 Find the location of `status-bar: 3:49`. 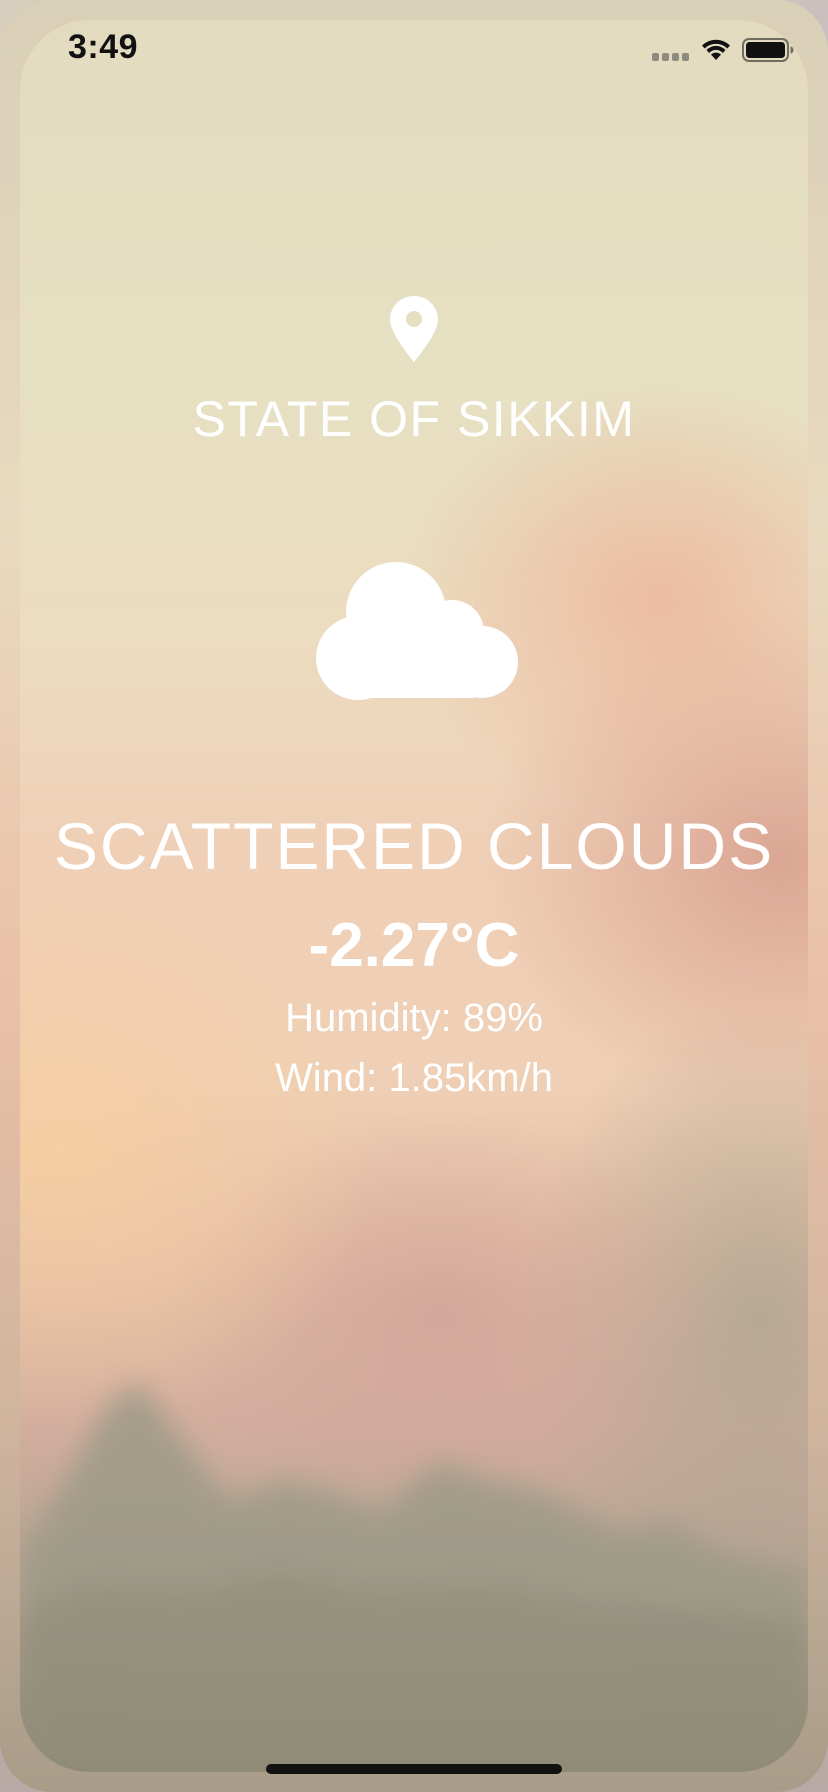

status-bar: 3:49 is located at coordinates (414, 50).